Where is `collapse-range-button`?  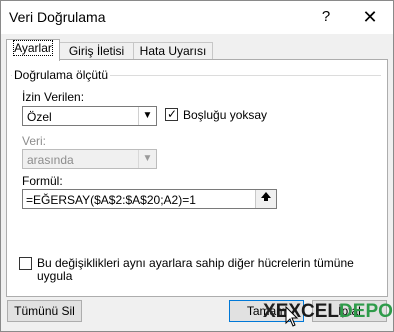
collapse-range-button is located at coordinates (265, 199).